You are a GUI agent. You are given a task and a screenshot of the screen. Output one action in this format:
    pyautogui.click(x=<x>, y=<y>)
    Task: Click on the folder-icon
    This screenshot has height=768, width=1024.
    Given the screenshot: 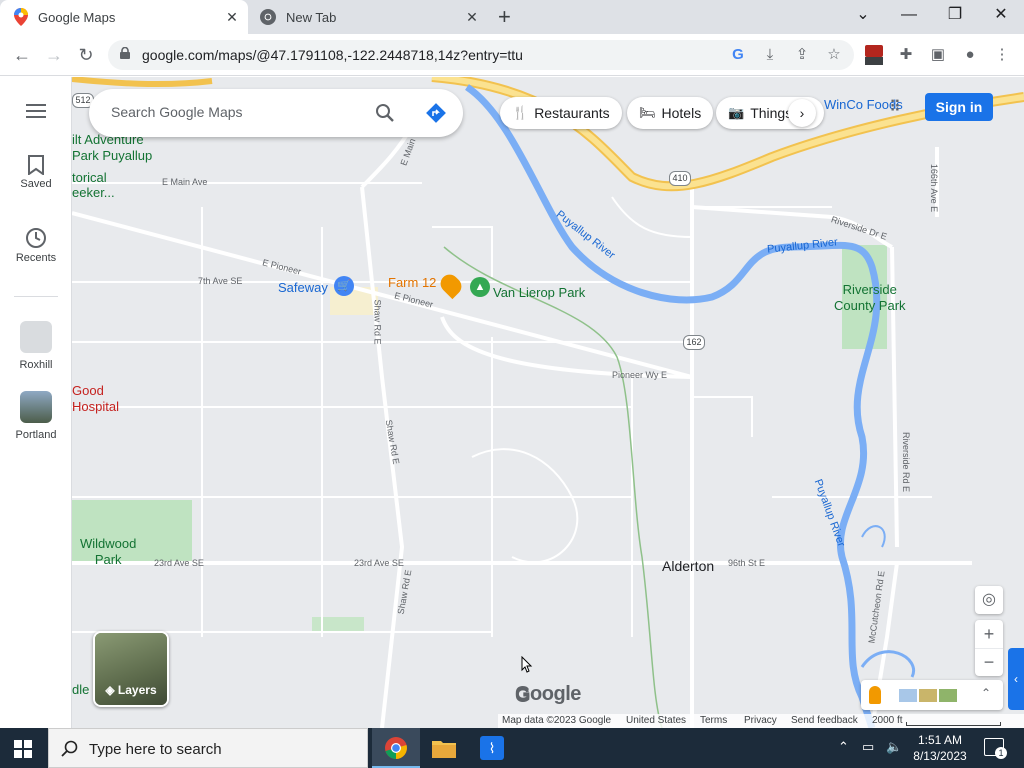 What is the action you would take?
    pyautogui.click(x=444, y=749)
    